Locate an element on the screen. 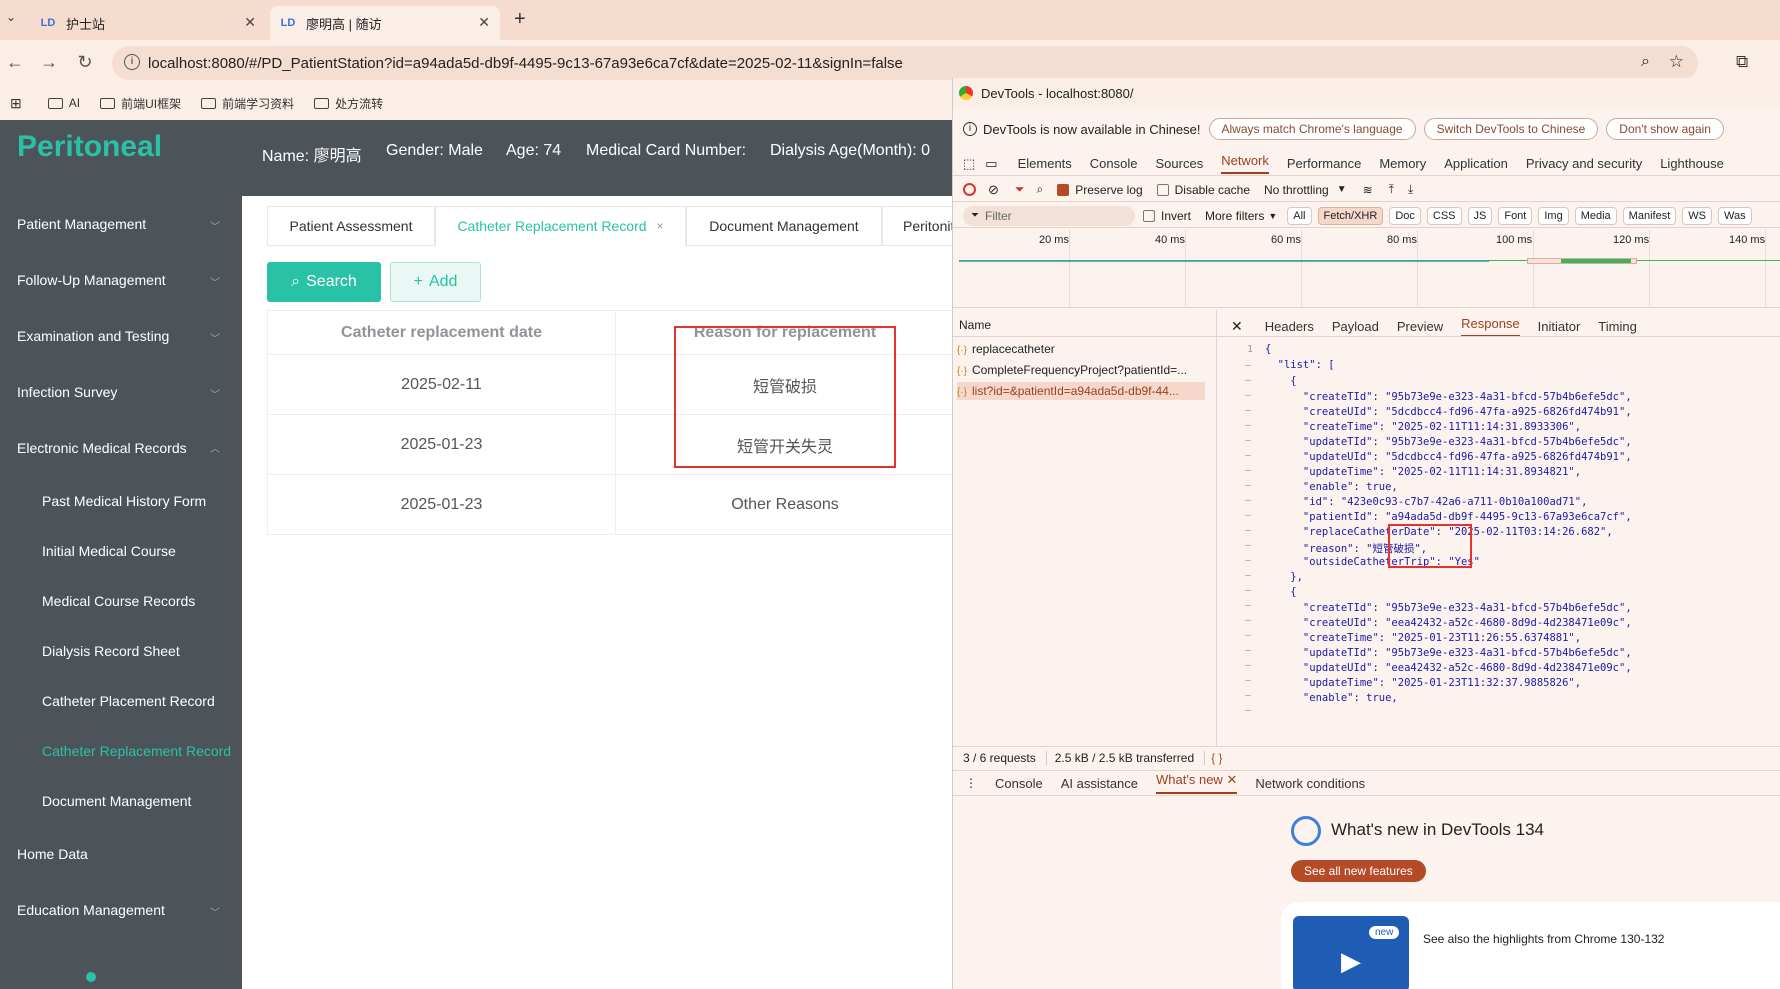 Image resolution: width=1780 pixels, height=989 pixels. filter-ws: WS is located at coordinates (1697, 215).